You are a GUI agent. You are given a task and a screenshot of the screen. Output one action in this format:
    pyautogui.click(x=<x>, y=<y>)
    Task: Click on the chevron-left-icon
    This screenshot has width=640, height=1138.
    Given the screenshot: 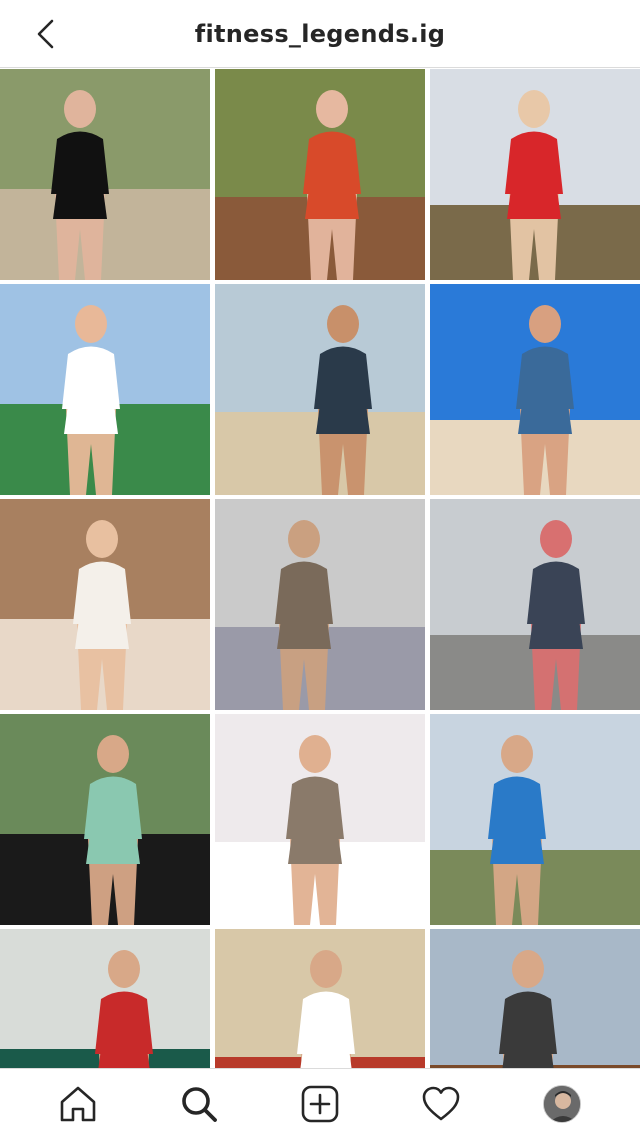 What is the action you would take?
    pyautogui.click(x=45, y=34)
    